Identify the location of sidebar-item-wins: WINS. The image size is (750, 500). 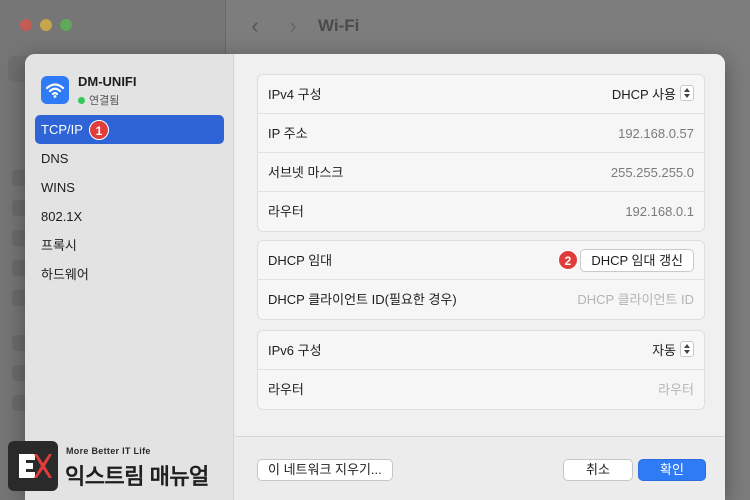
(129, 187).